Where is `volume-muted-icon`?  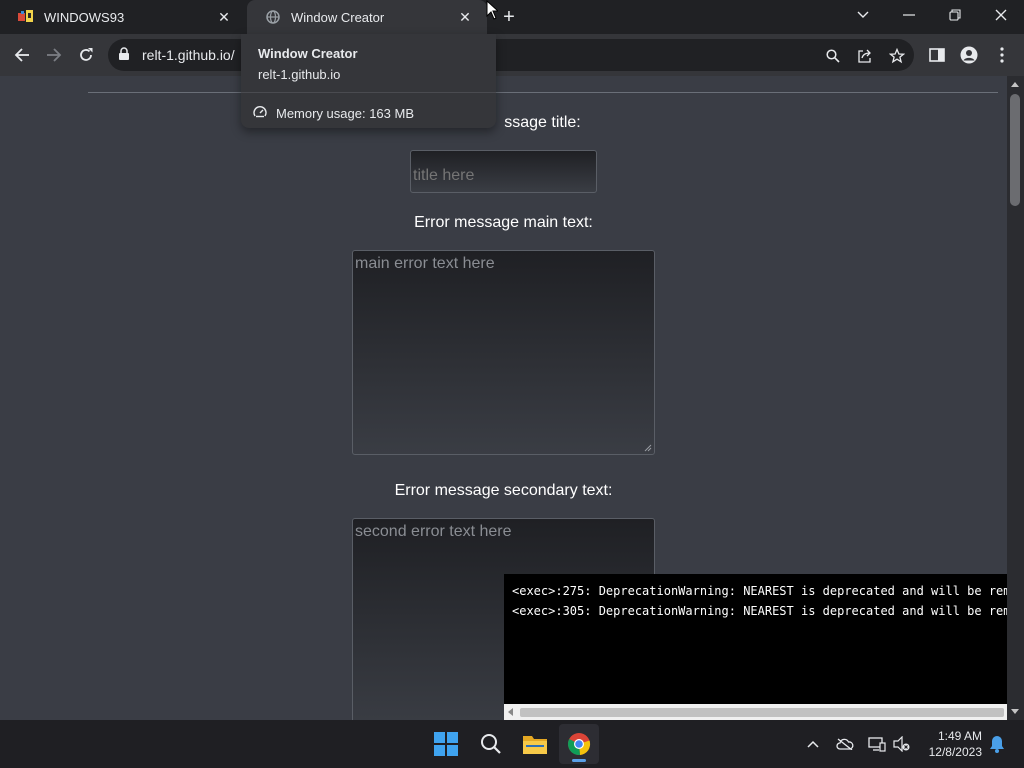
volume-muted-icon is located at coordinates (902, 744).